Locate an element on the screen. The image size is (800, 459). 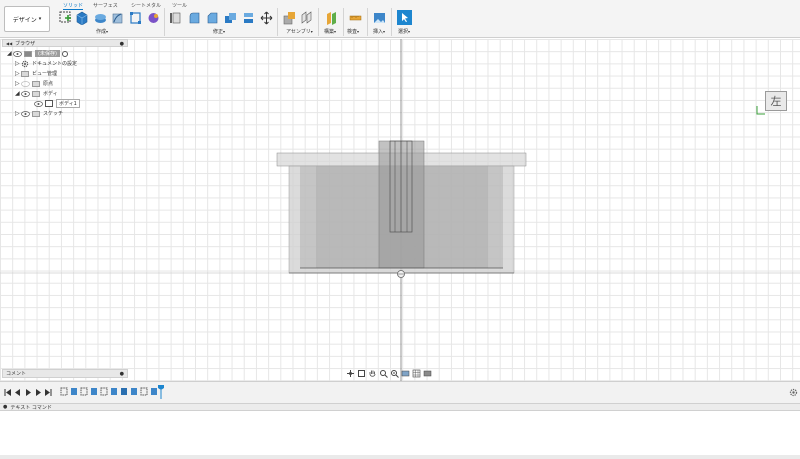
extrude-icon is located at coordinates (81, 18).